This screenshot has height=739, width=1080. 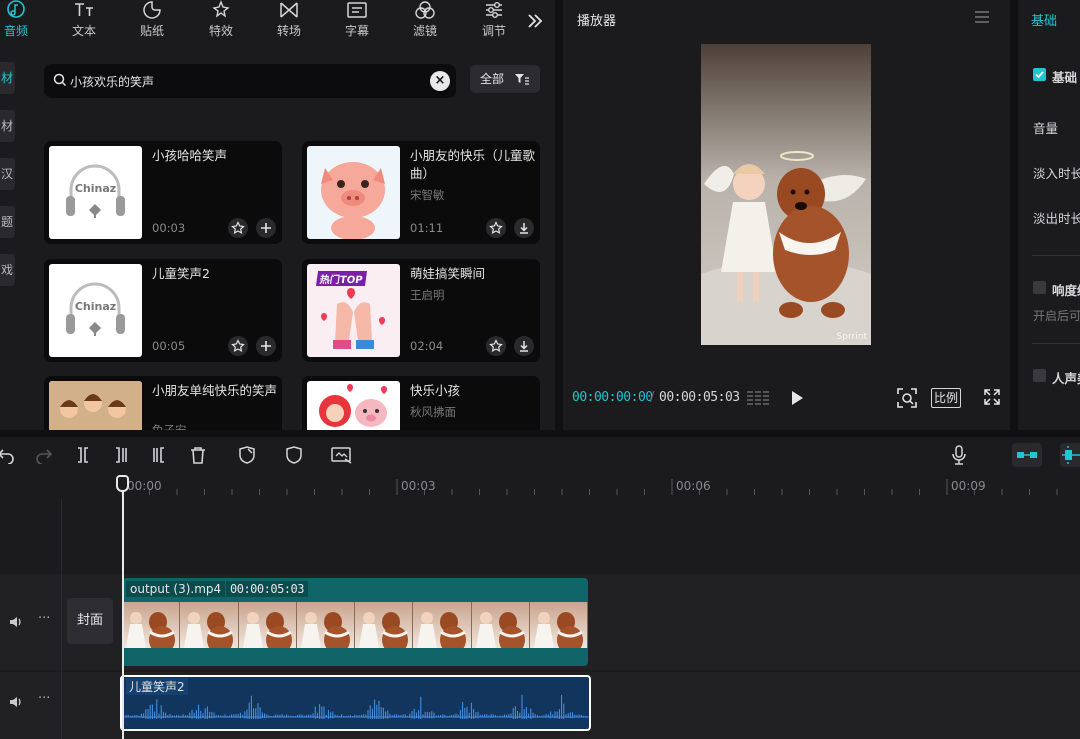 What do you see at coordinates (959, 456) in the screenshot?
I see `microphone-icon` at bounding box center [959, 456].